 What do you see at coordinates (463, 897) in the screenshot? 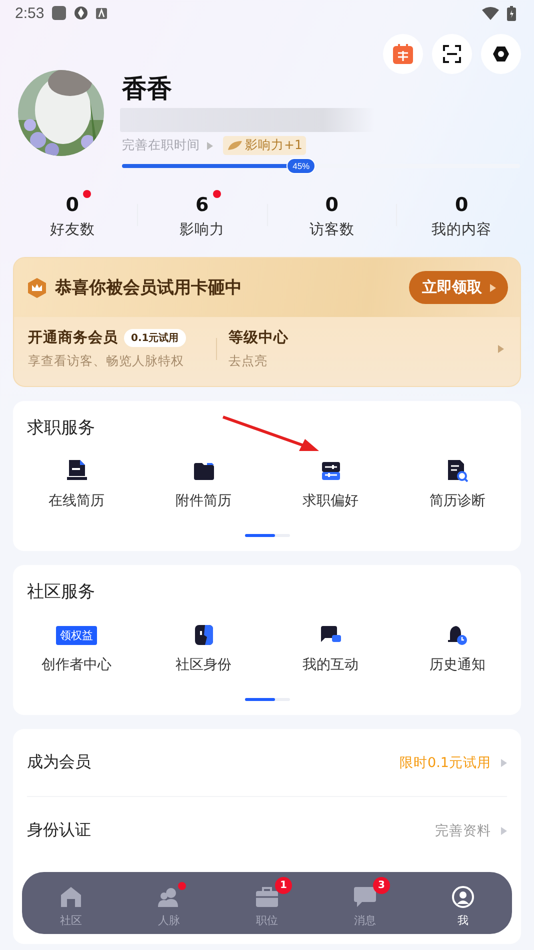
I see `user-icon` at bounding box center [463, 897].